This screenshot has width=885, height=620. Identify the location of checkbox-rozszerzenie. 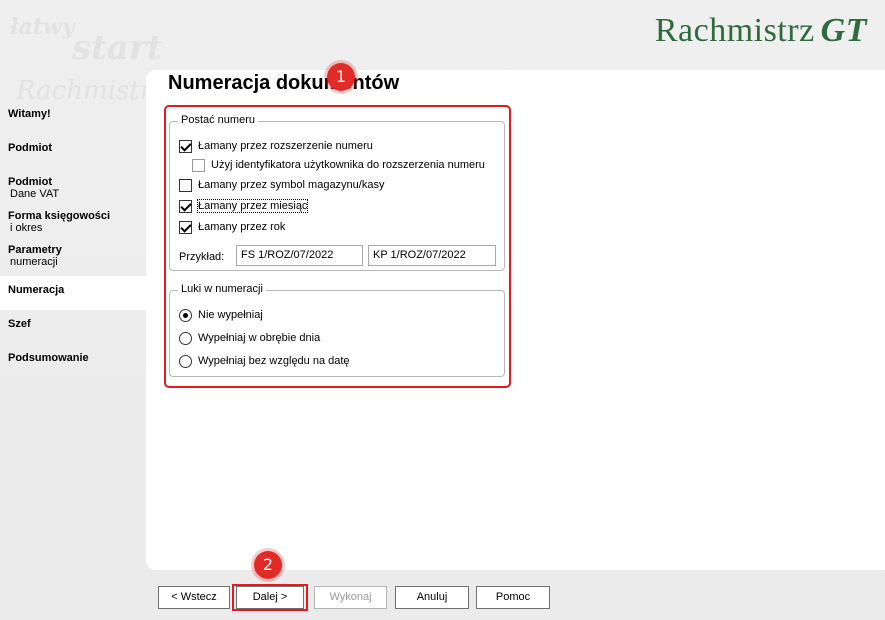
(185, 146).